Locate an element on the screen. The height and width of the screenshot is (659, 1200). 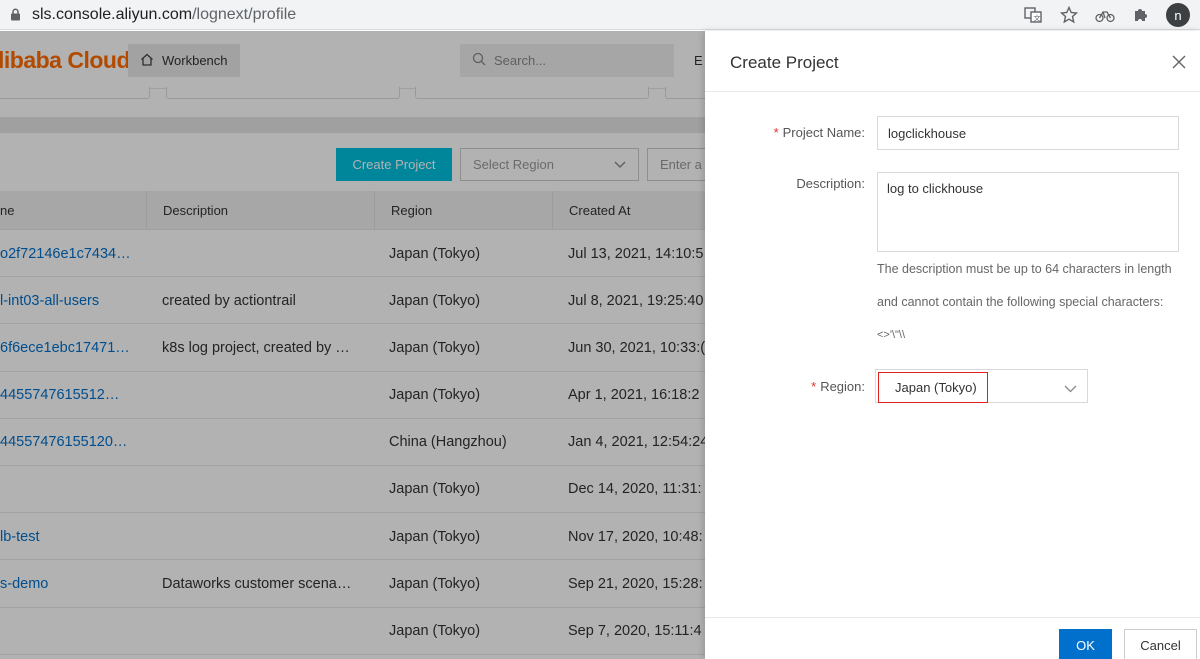
description-help-line3: <>'\"\\ is located at coordinates (891, 335).